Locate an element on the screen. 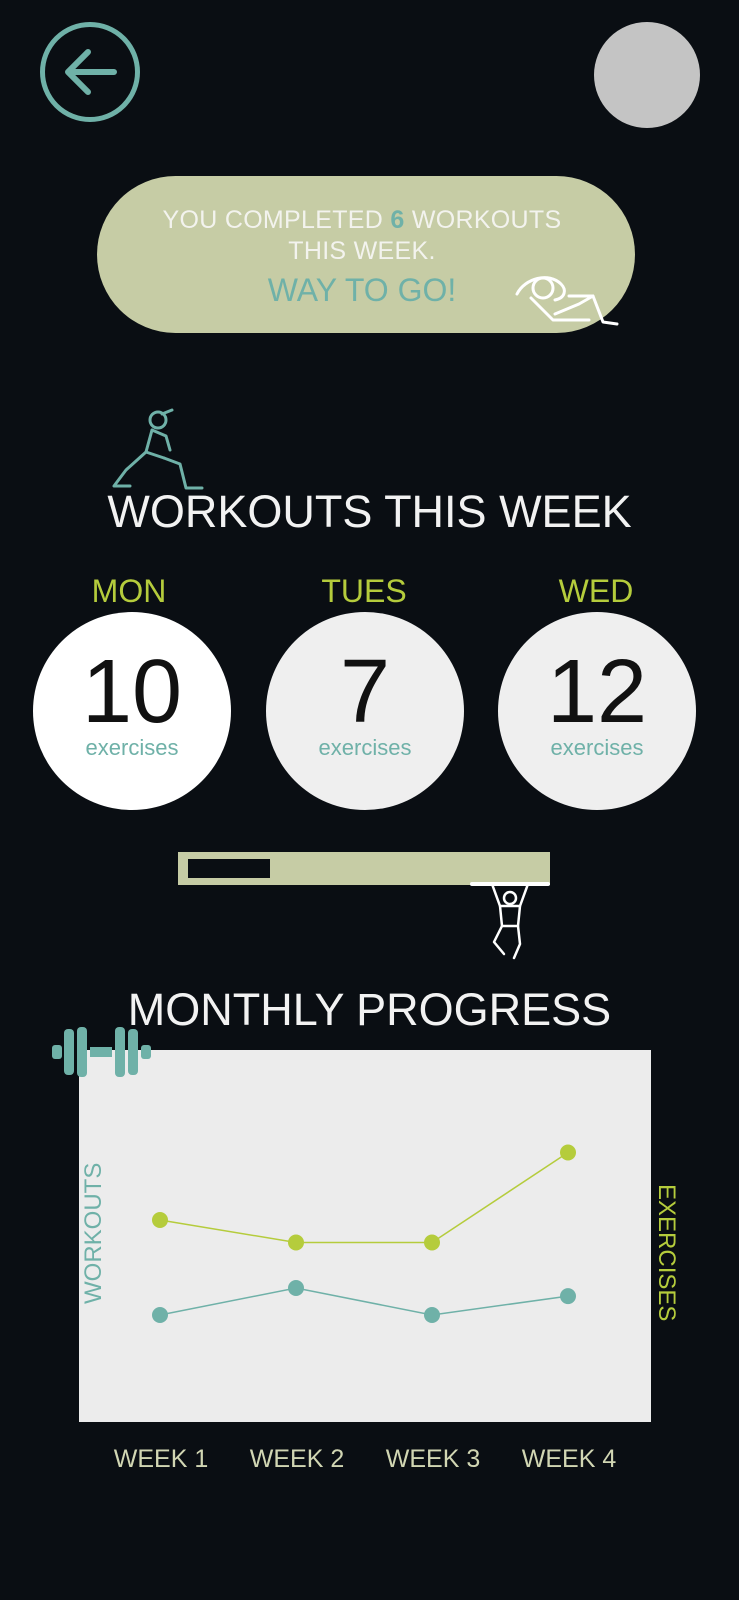 Image resolution: width=739 pixels, height=1600 pixels. day-value: 7 is located at coordinates (365, 692).